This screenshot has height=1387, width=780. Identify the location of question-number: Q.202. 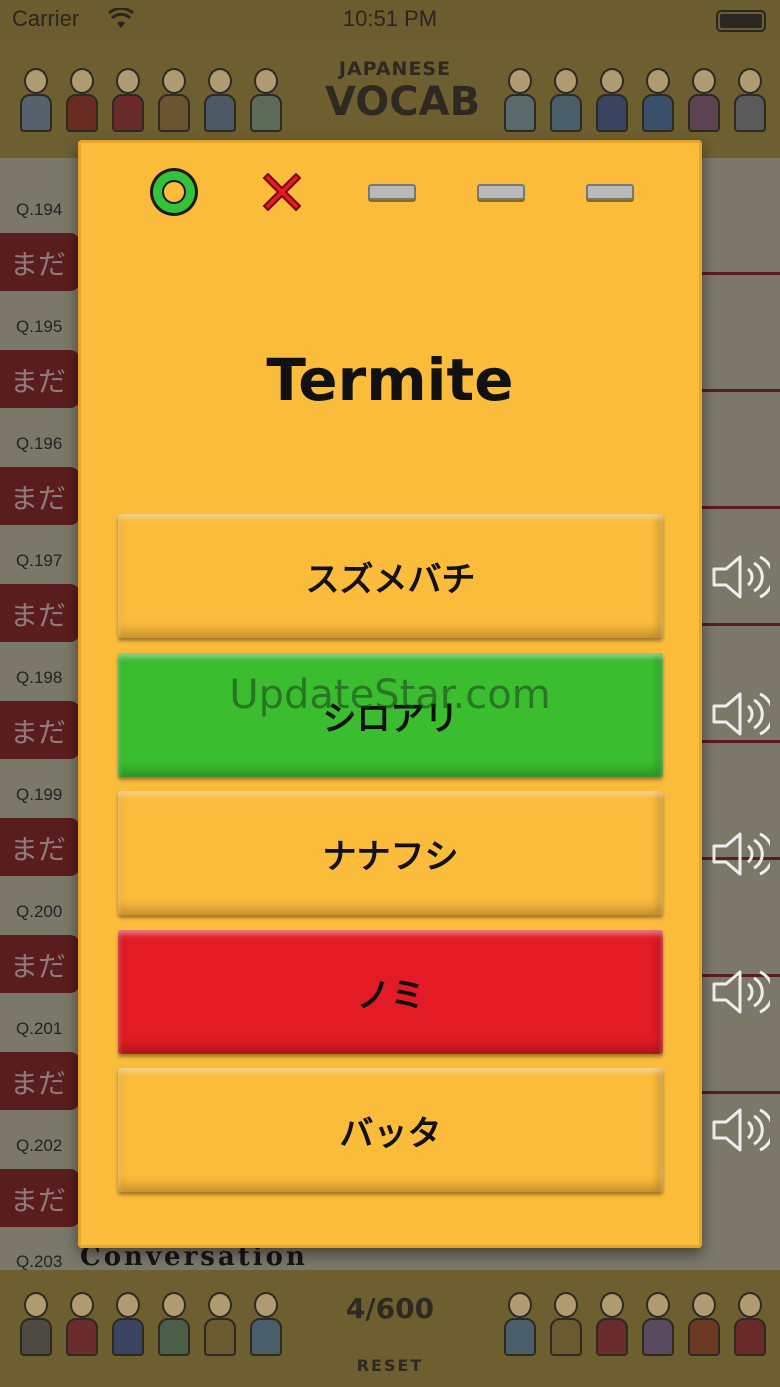
(39, 1145).